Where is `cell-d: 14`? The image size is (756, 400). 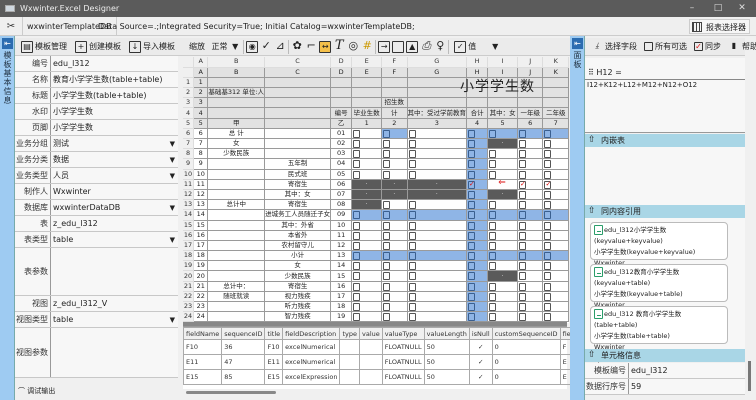
cell-d: 14 is located at coordinates (341, 266).